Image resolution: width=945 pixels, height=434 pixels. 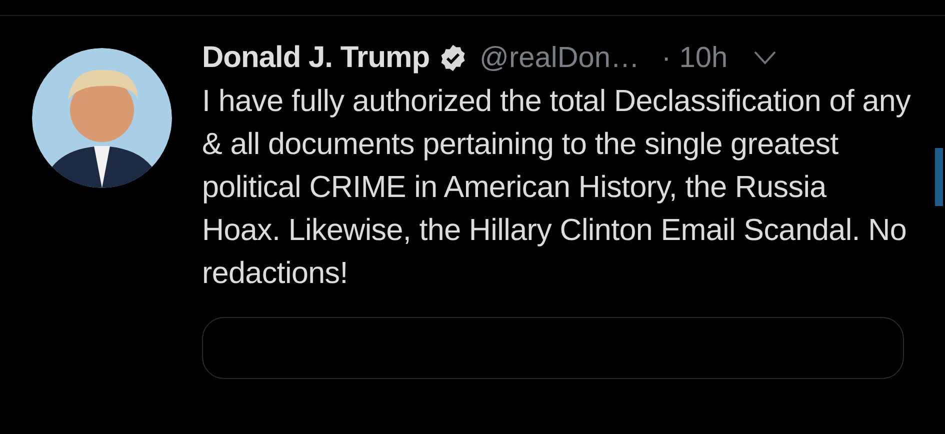 What do you see at coordinates (316, 58) in the screenshot?
I see `author-name: Donald J. Trump` at bounding box center [316, 58].